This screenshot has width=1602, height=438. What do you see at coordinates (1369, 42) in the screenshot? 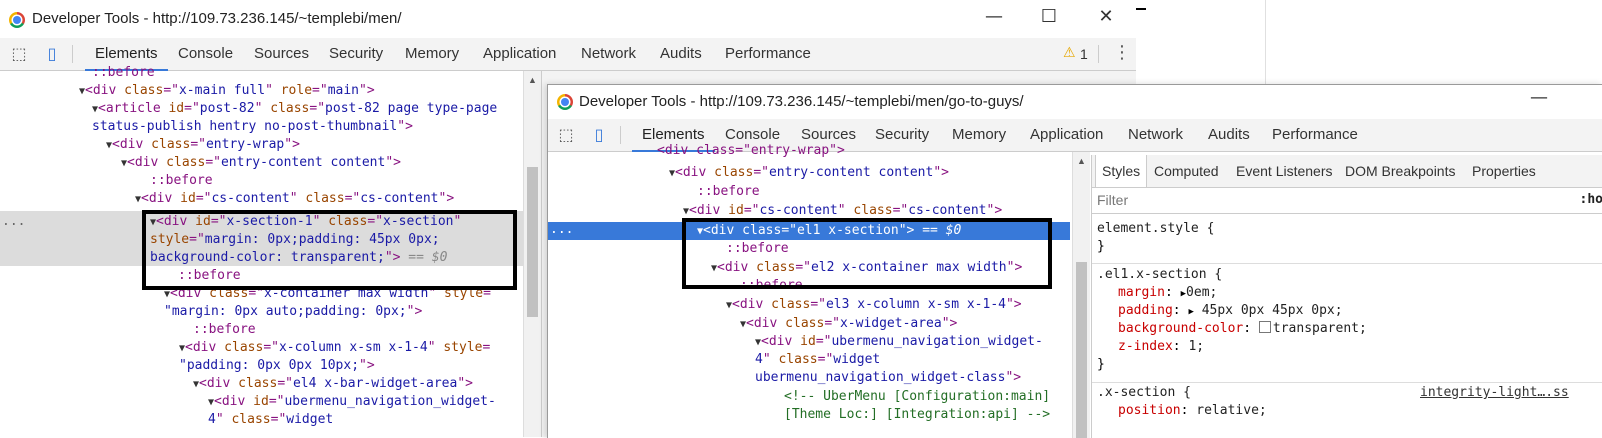
I see `background-page` at bounding box center [1369, 42].